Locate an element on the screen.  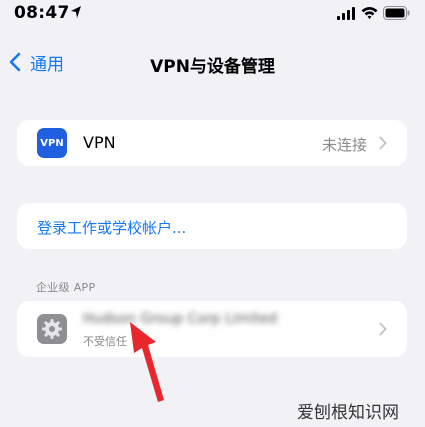
battery-icon is located at coordinates (396, 13).